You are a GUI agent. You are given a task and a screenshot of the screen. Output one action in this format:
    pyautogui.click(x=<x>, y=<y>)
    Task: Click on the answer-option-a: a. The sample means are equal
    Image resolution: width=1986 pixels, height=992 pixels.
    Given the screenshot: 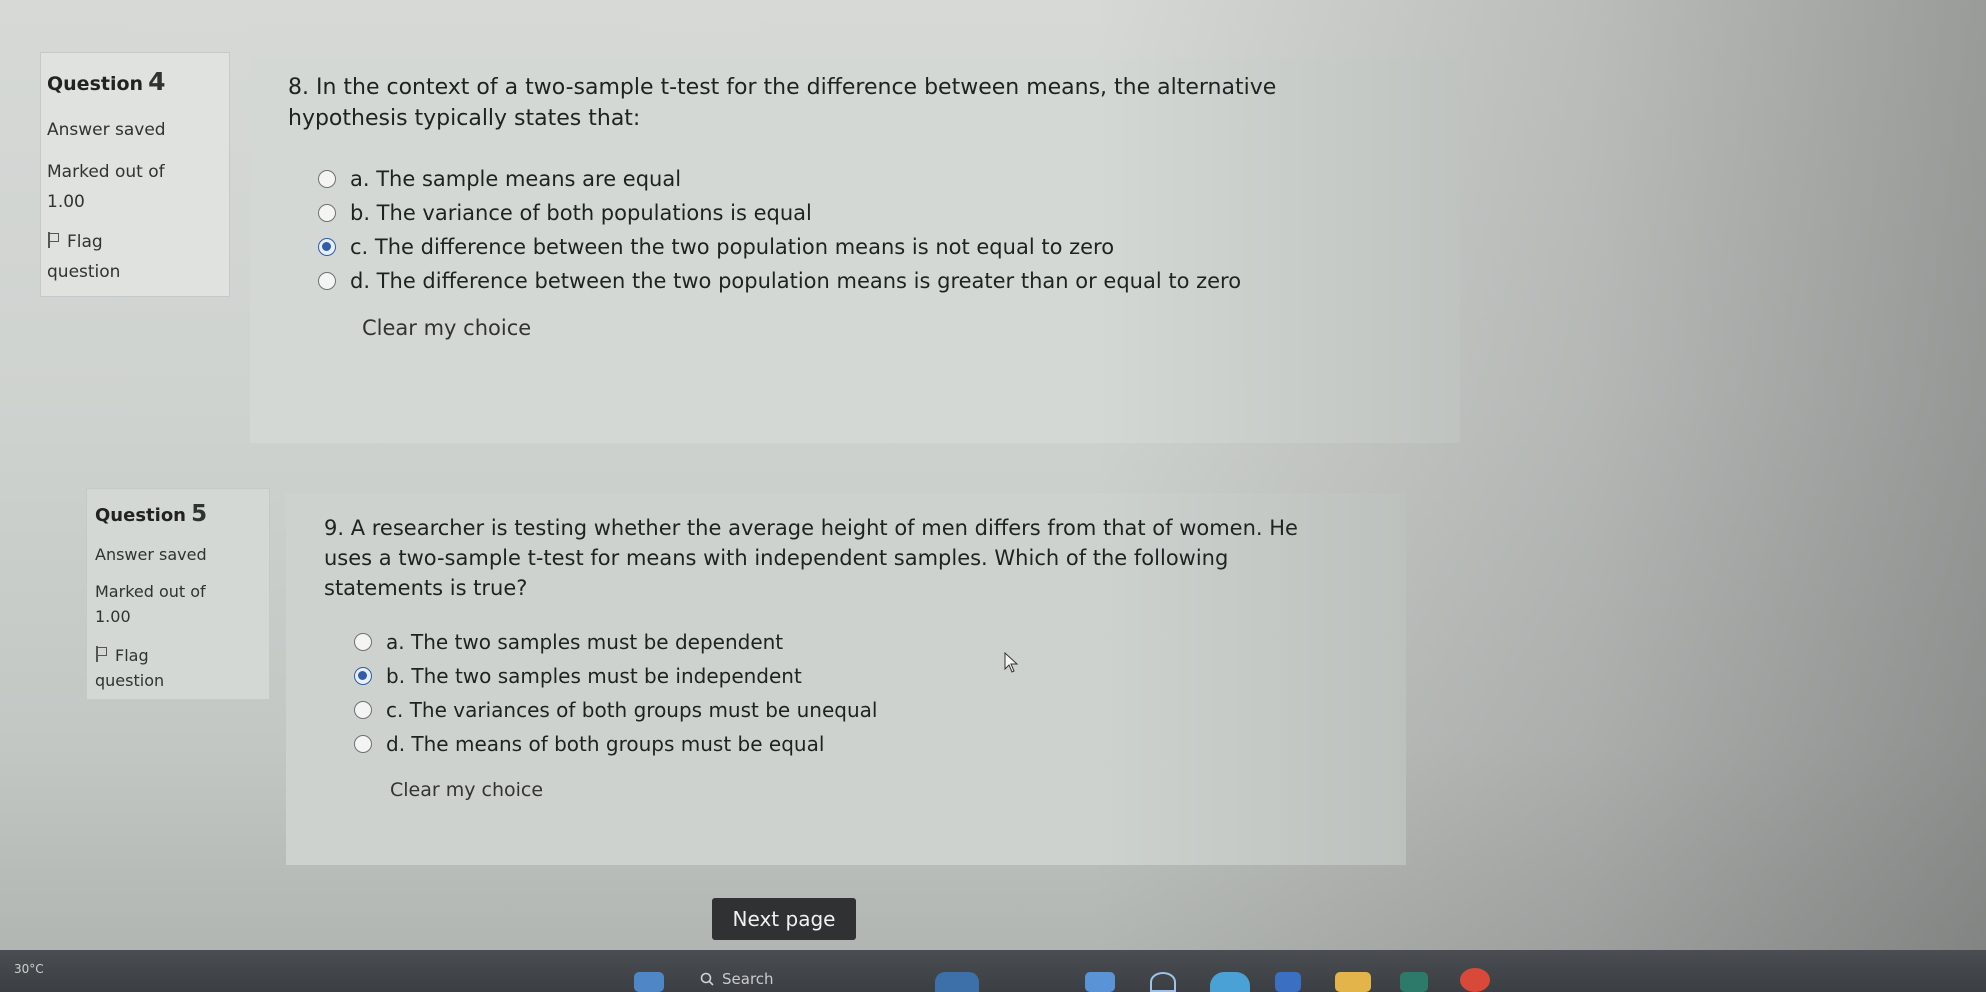 What is the action you would take?
    pyautogui.click(x=889, y=179)
    